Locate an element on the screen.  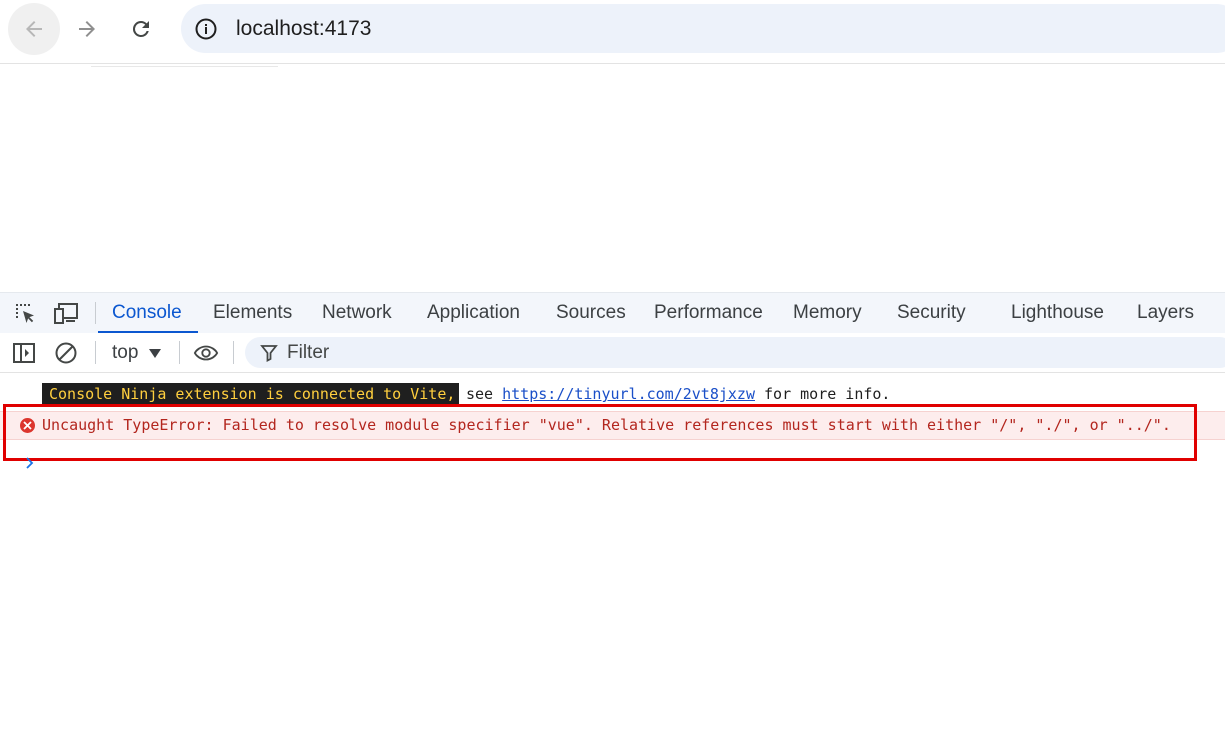
device-toolbar-icon is located at coordinates (66, 313).